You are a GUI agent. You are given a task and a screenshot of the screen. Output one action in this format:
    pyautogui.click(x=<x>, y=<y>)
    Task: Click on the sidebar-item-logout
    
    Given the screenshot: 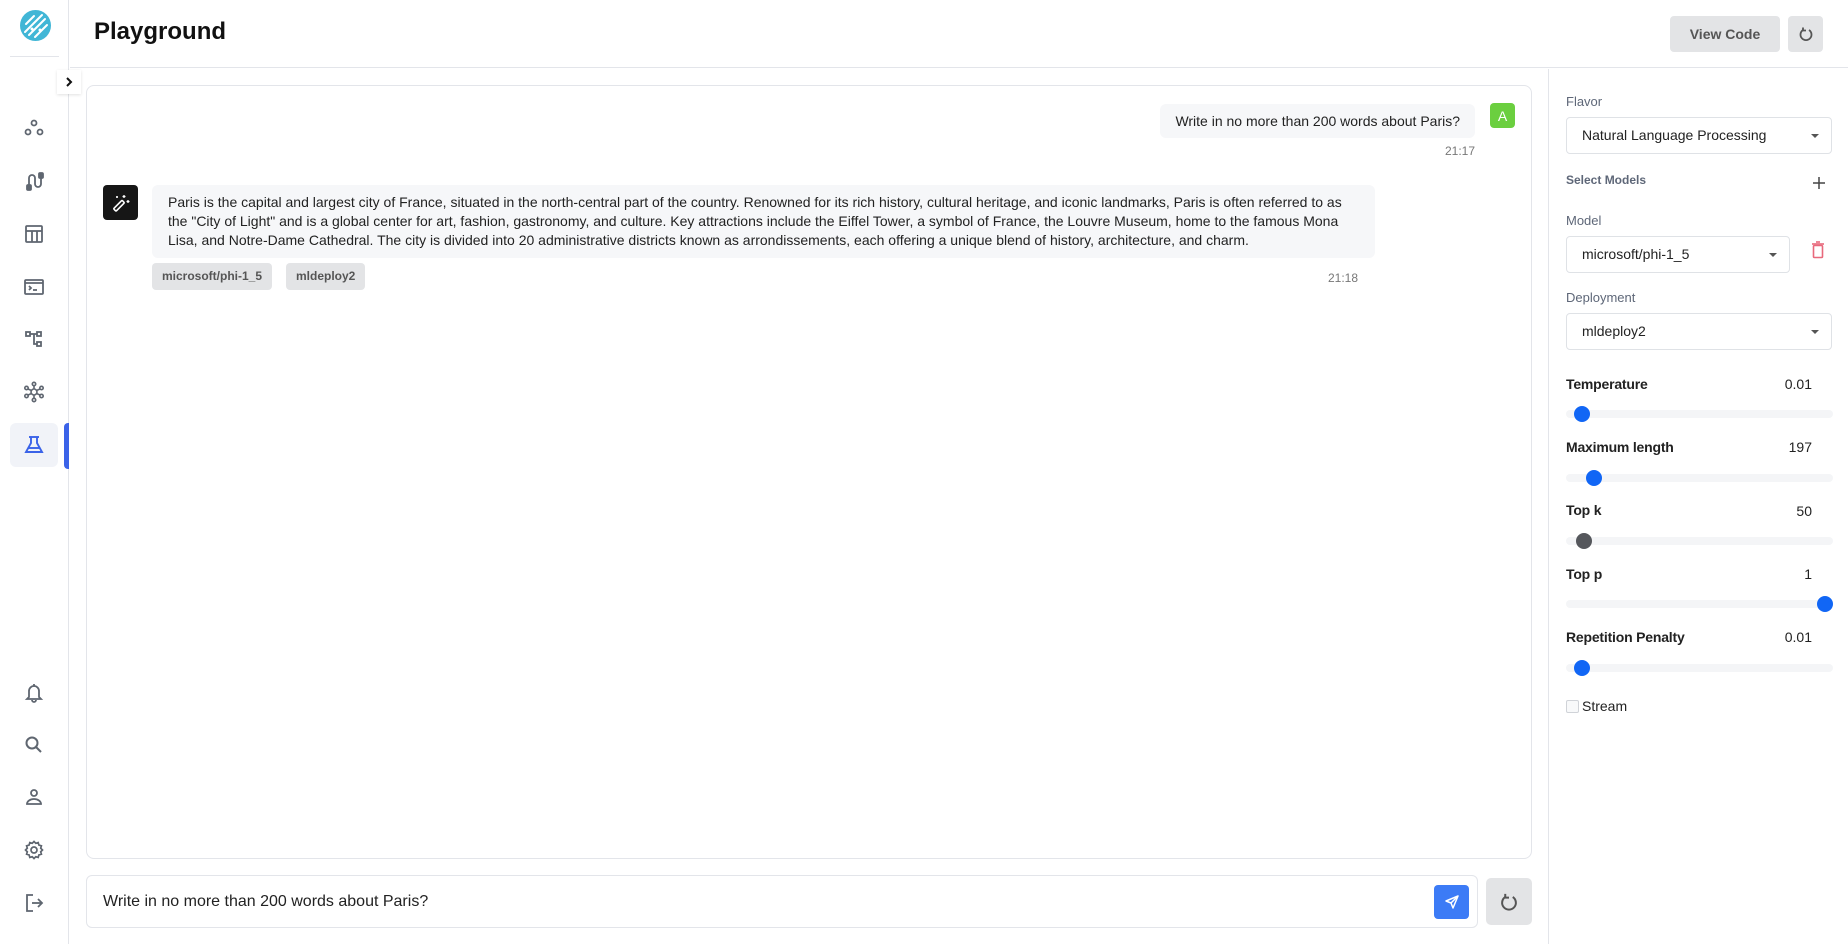 What is the action you would take?
    pyautogui.click(x=34, y=903)
    